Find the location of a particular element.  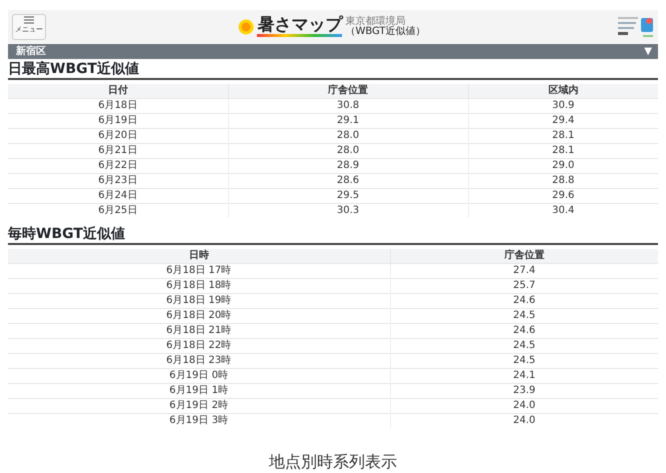

table-cell: 25.7 is located at coordinates (524, 286).